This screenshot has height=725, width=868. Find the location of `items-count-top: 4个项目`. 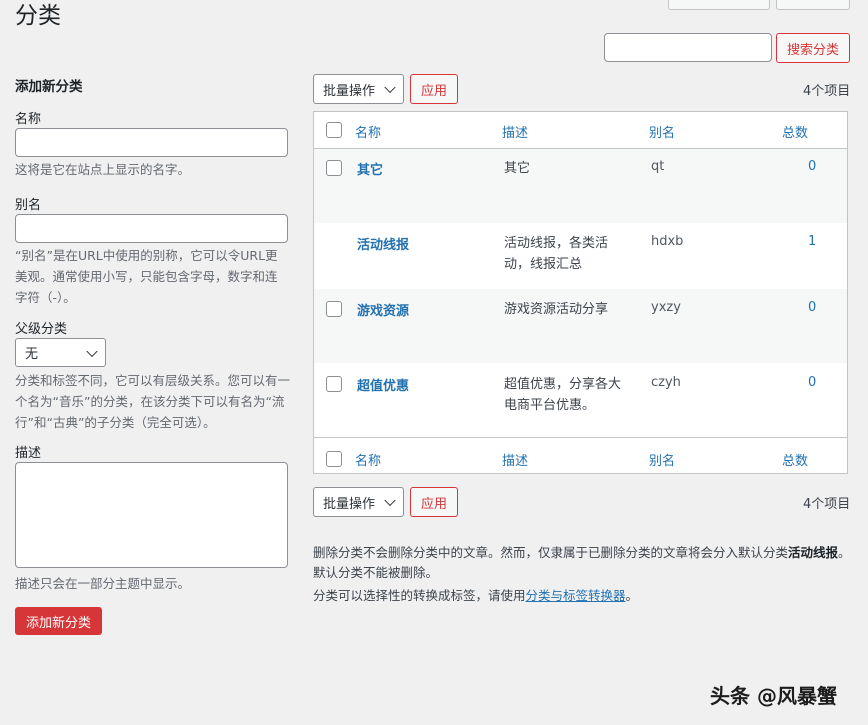

items-count-top: 4个项目 is located at coordinates (827, 91).